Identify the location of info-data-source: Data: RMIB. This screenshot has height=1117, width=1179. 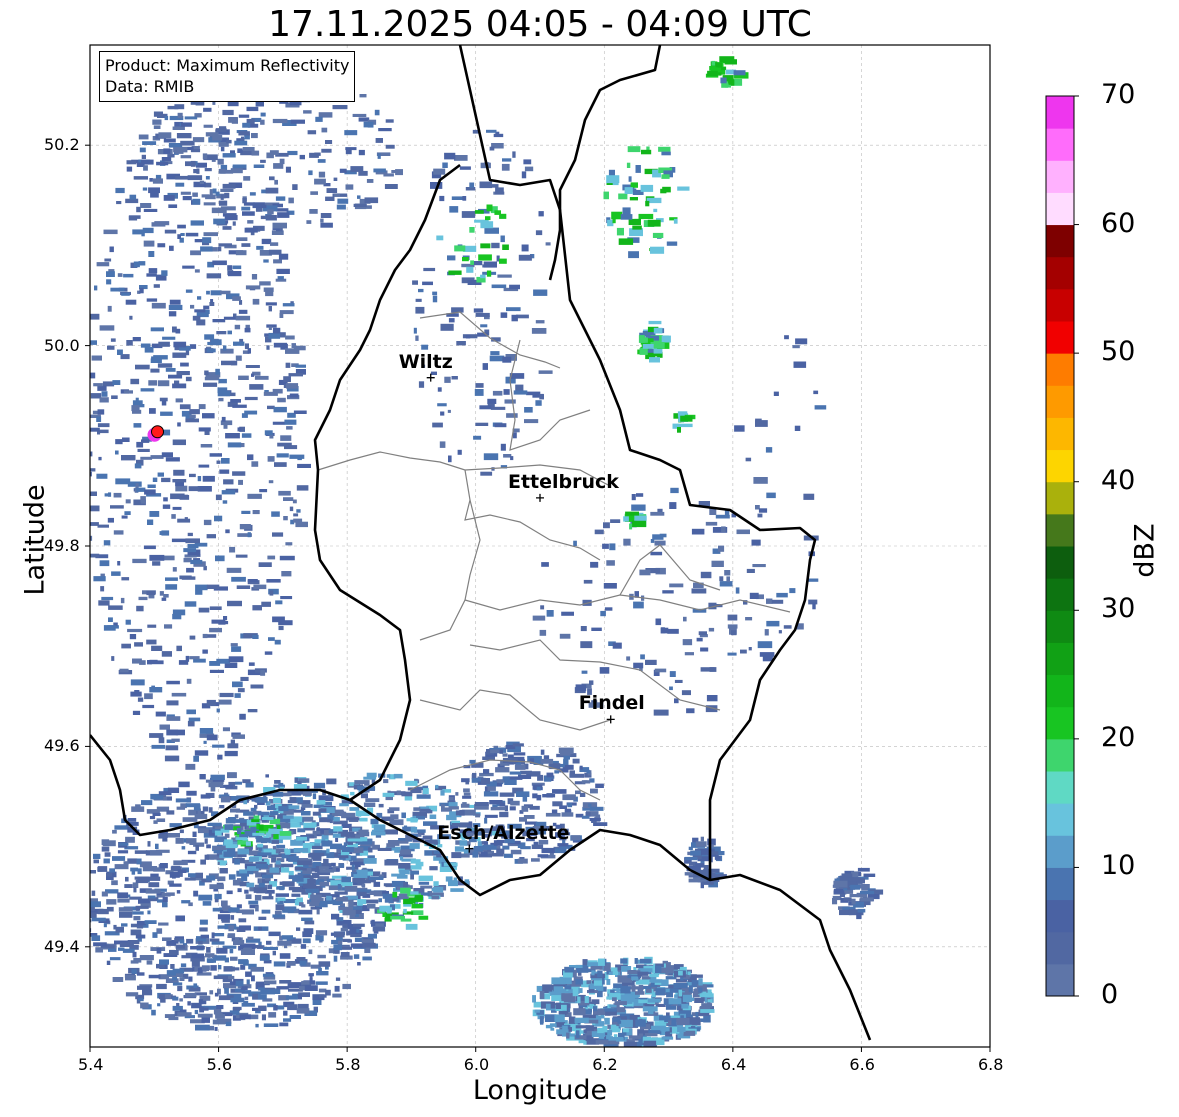
(150, 86).